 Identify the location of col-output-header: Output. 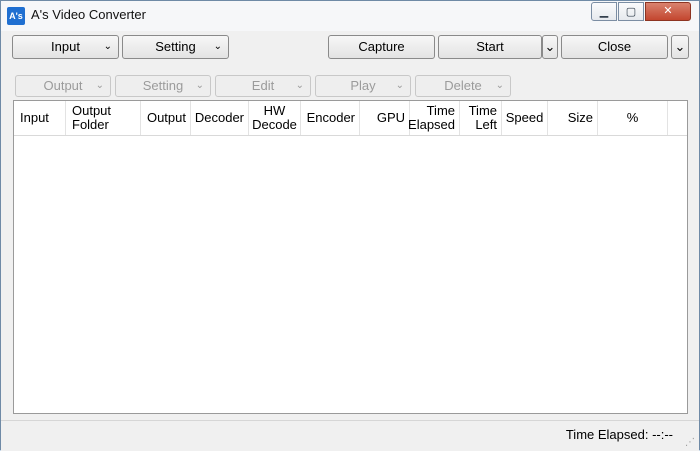
(166, 118).